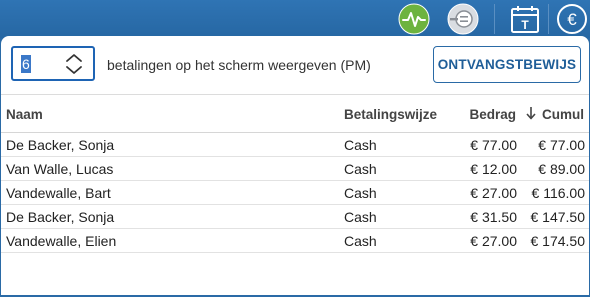  I want to click on sort-arrow-icon, so click(531, 113).